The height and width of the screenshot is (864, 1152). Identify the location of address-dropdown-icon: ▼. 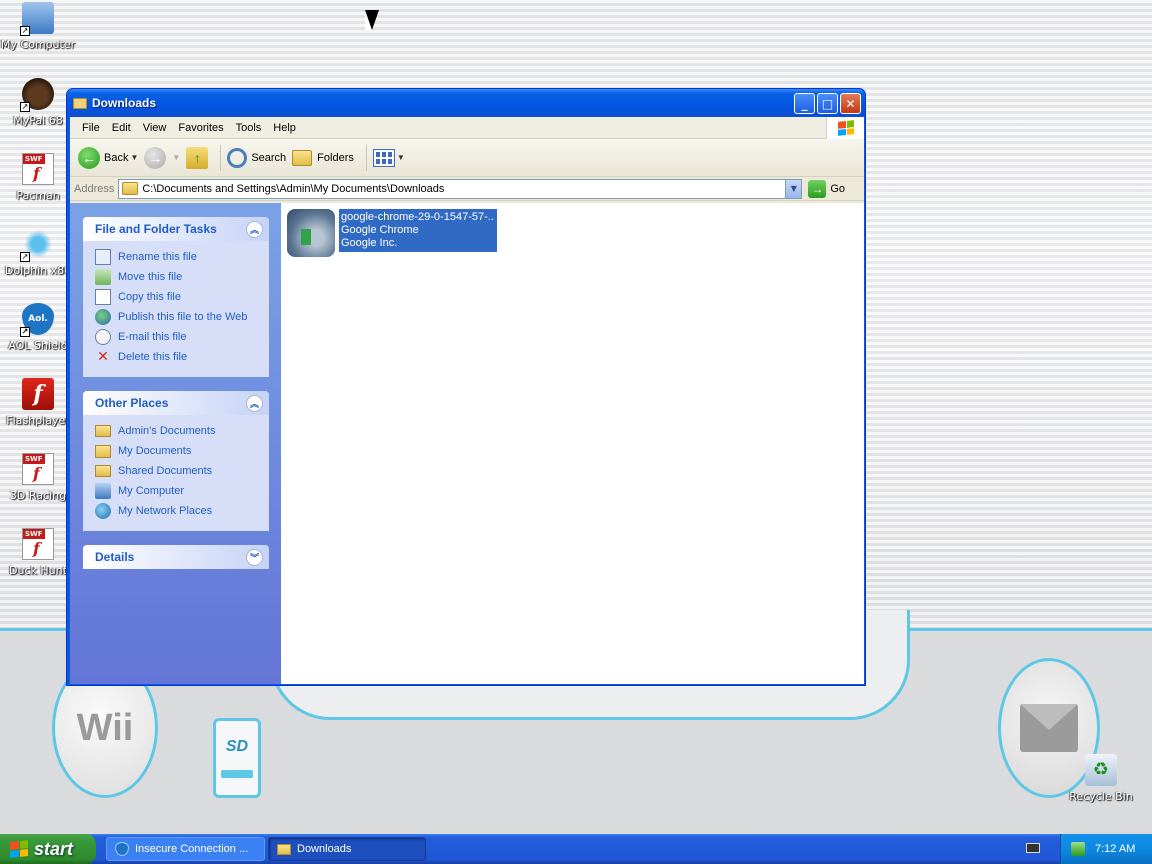
(793, 188).